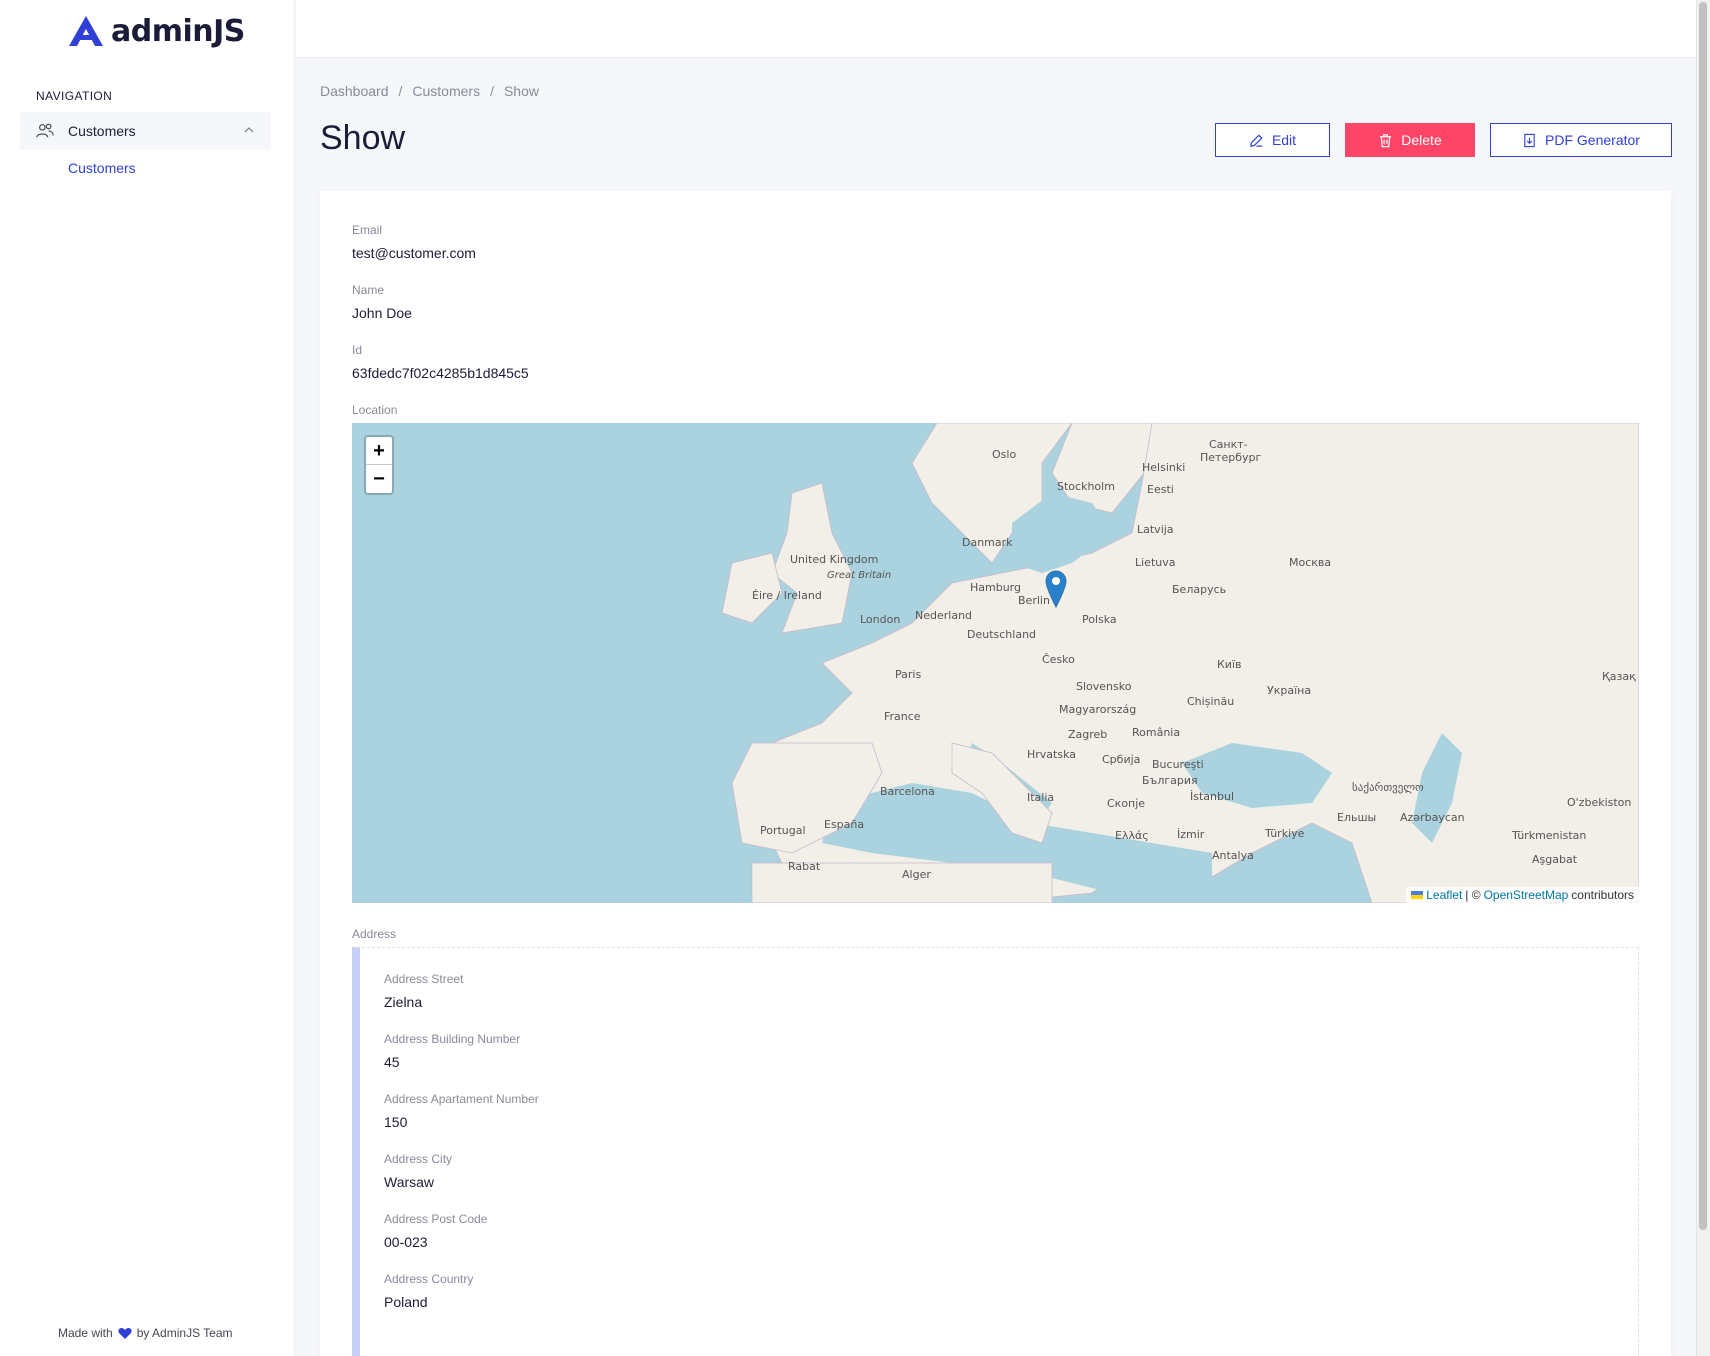 The height and width of the screenshot is (1356, 1710). I want to click on address-field: Address, so click(374, 934).